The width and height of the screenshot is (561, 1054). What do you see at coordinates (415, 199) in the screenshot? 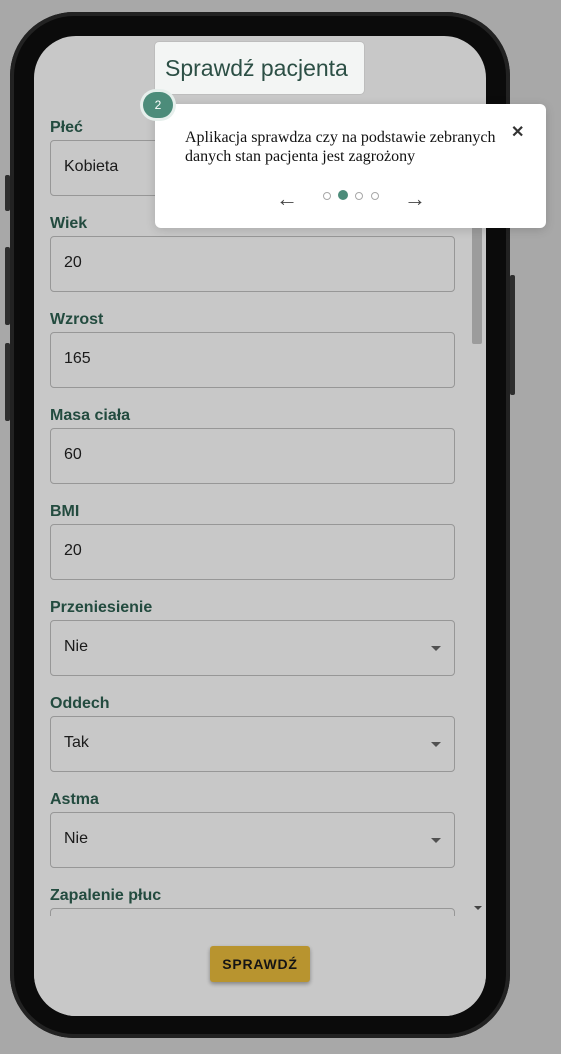
I see `arrow-right-icon: →` at bounding box center [415, 199].